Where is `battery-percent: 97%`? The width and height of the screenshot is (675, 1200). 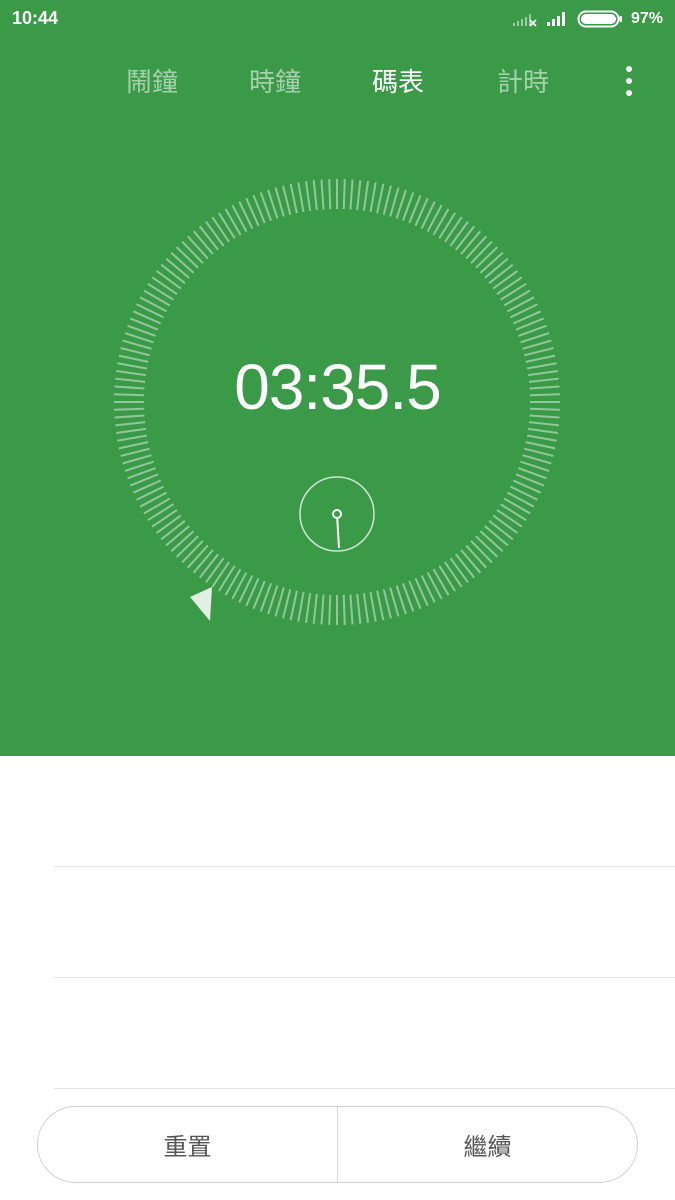 battery-percent: 97% is located at coordinates (646, 18).